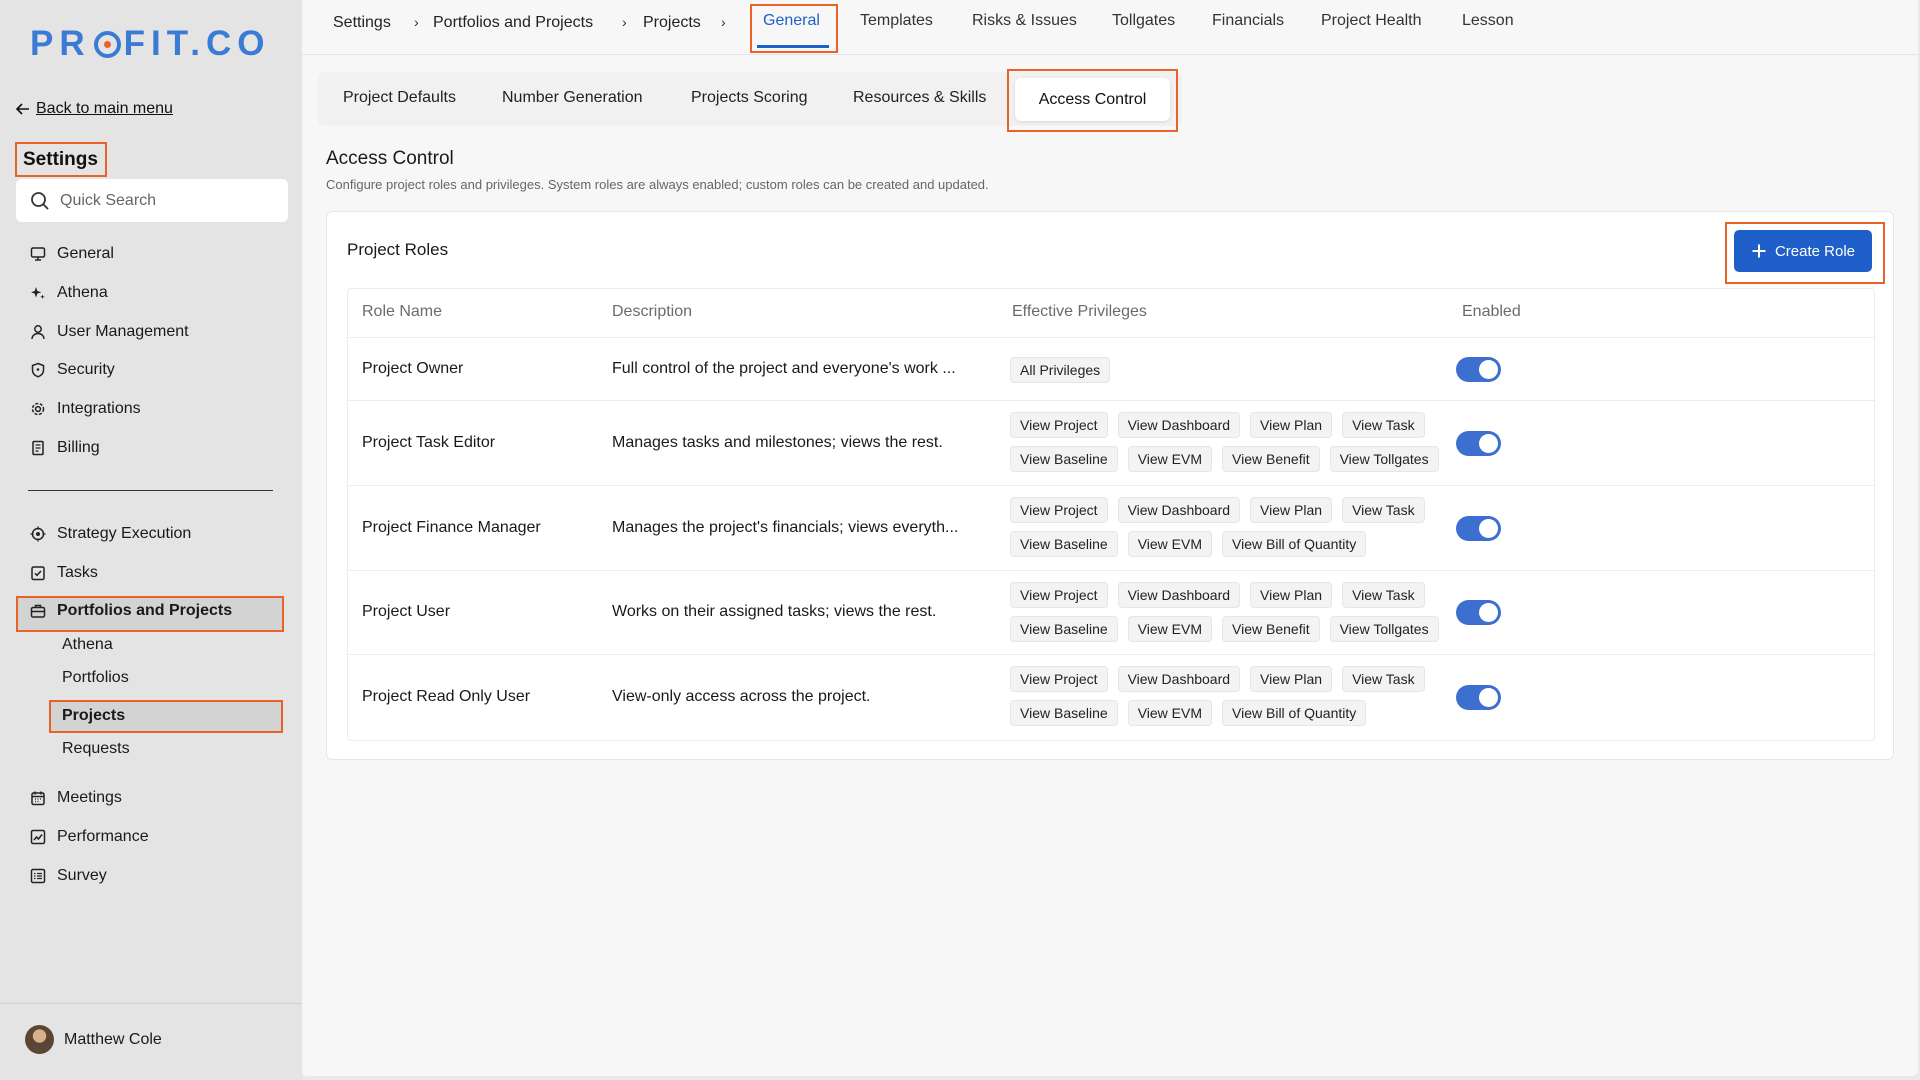 The height and width of the screenshot is (1080, 1920). What do you see at coordinates (398, 249) in the screenshot?
I see `card-title: Project Roles` at bounding box center [398, 249].